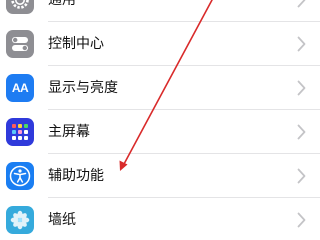 Image resolution: width=320 pixels, height=240 pixels. What do you see at coordinates (20, 220) in the screenshot?
I see `flower-icon` at bounding box center [20, 220].